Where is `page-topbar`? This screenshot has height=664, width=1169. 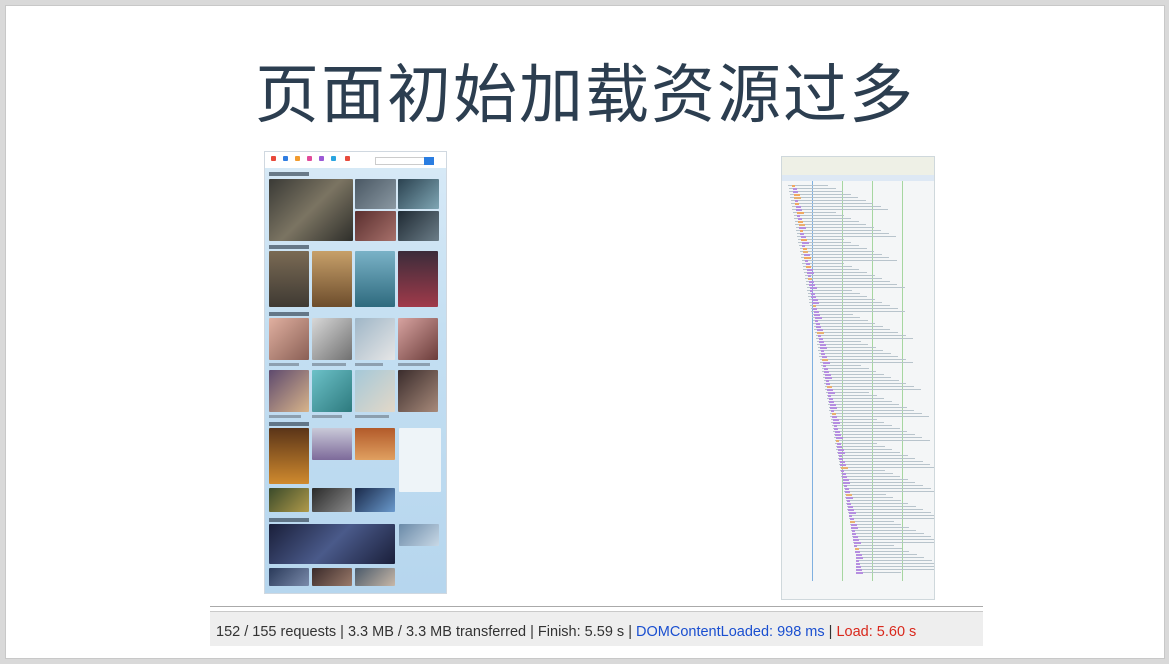
page-topbar is located at coordinates (355, 160).